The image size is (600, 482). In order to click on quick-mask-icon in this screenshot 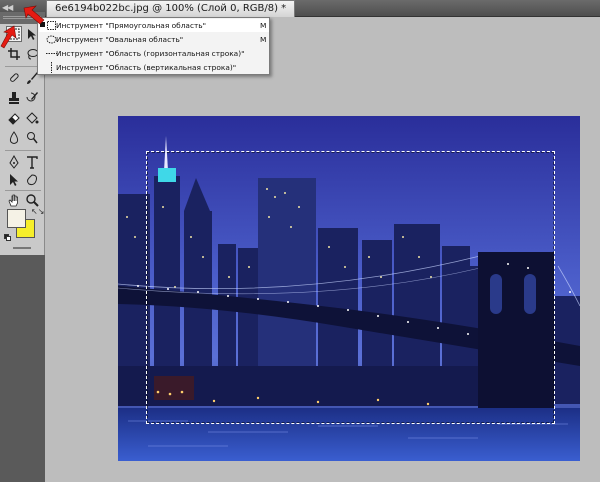, I will do `click(22, 248)`.